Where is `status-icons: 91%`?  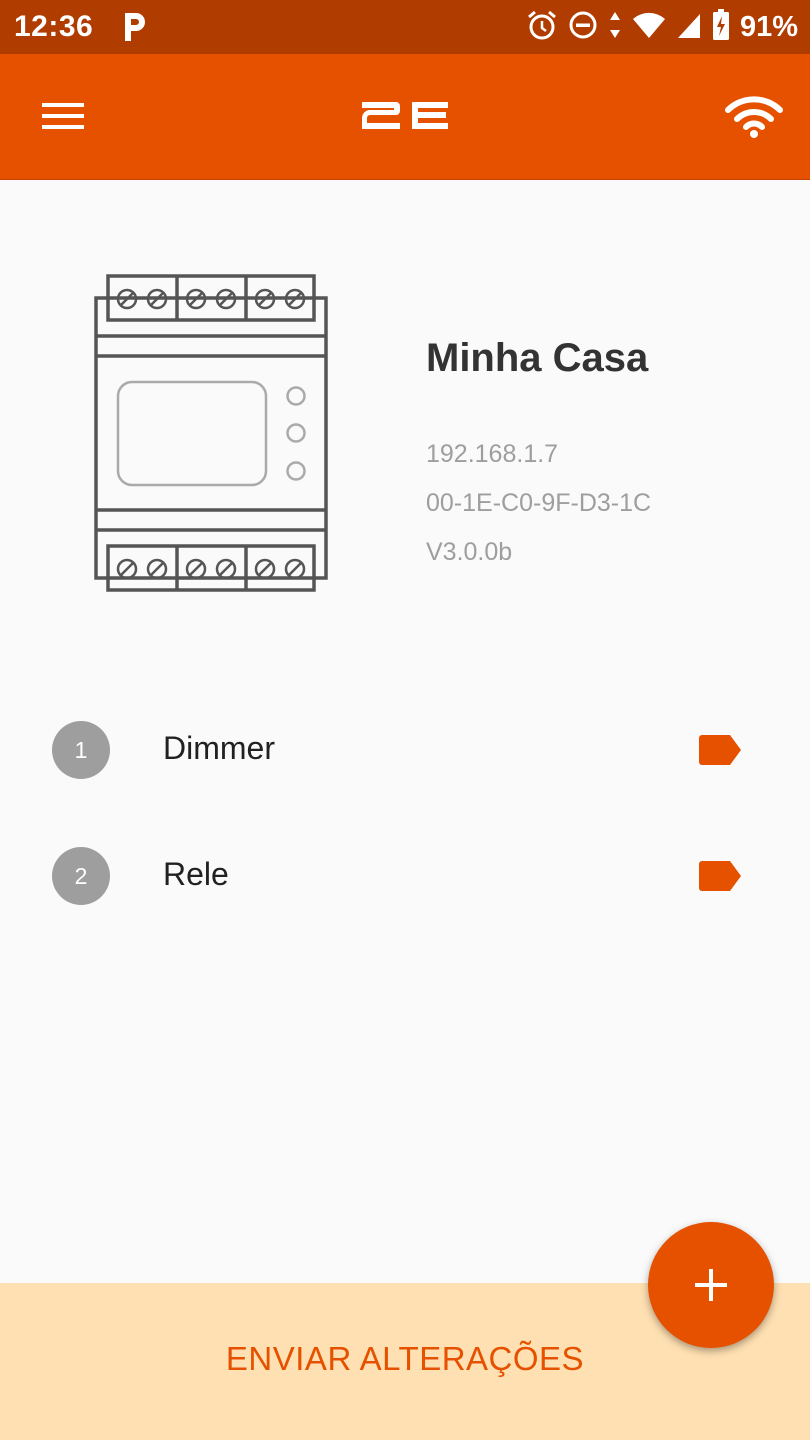 status-icons: 91% is located at coordinates (662, 27).